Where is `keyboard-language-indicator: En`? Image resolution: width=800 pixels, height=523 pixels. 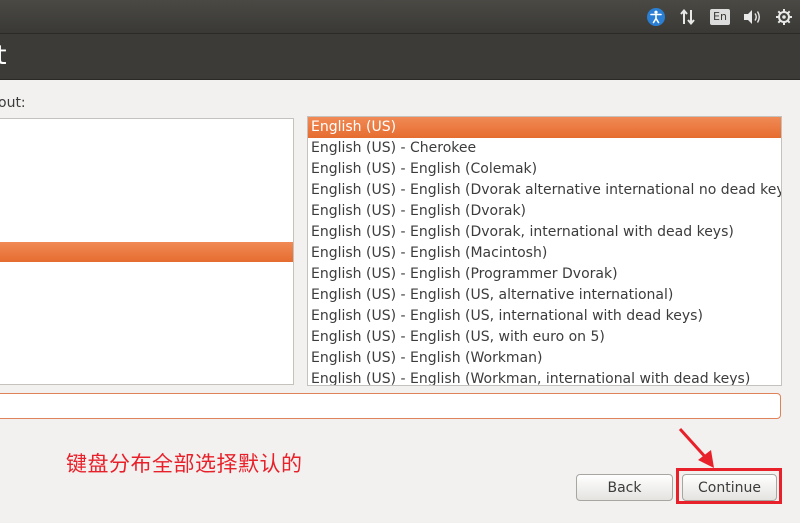 keyboard-language-indicator: En is located at coordinates (720, 16).